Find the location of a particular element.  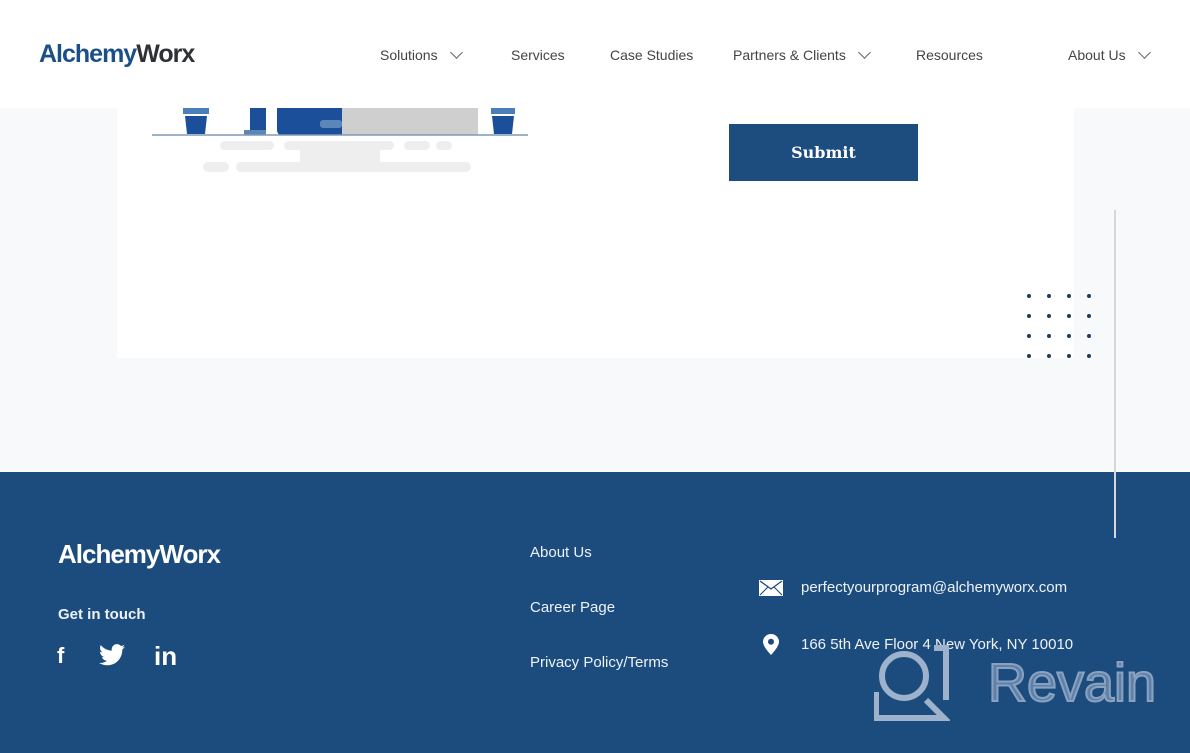

contact-email: perfectyourprogram@alchemyworx.com is located at coordinates (934, 587).